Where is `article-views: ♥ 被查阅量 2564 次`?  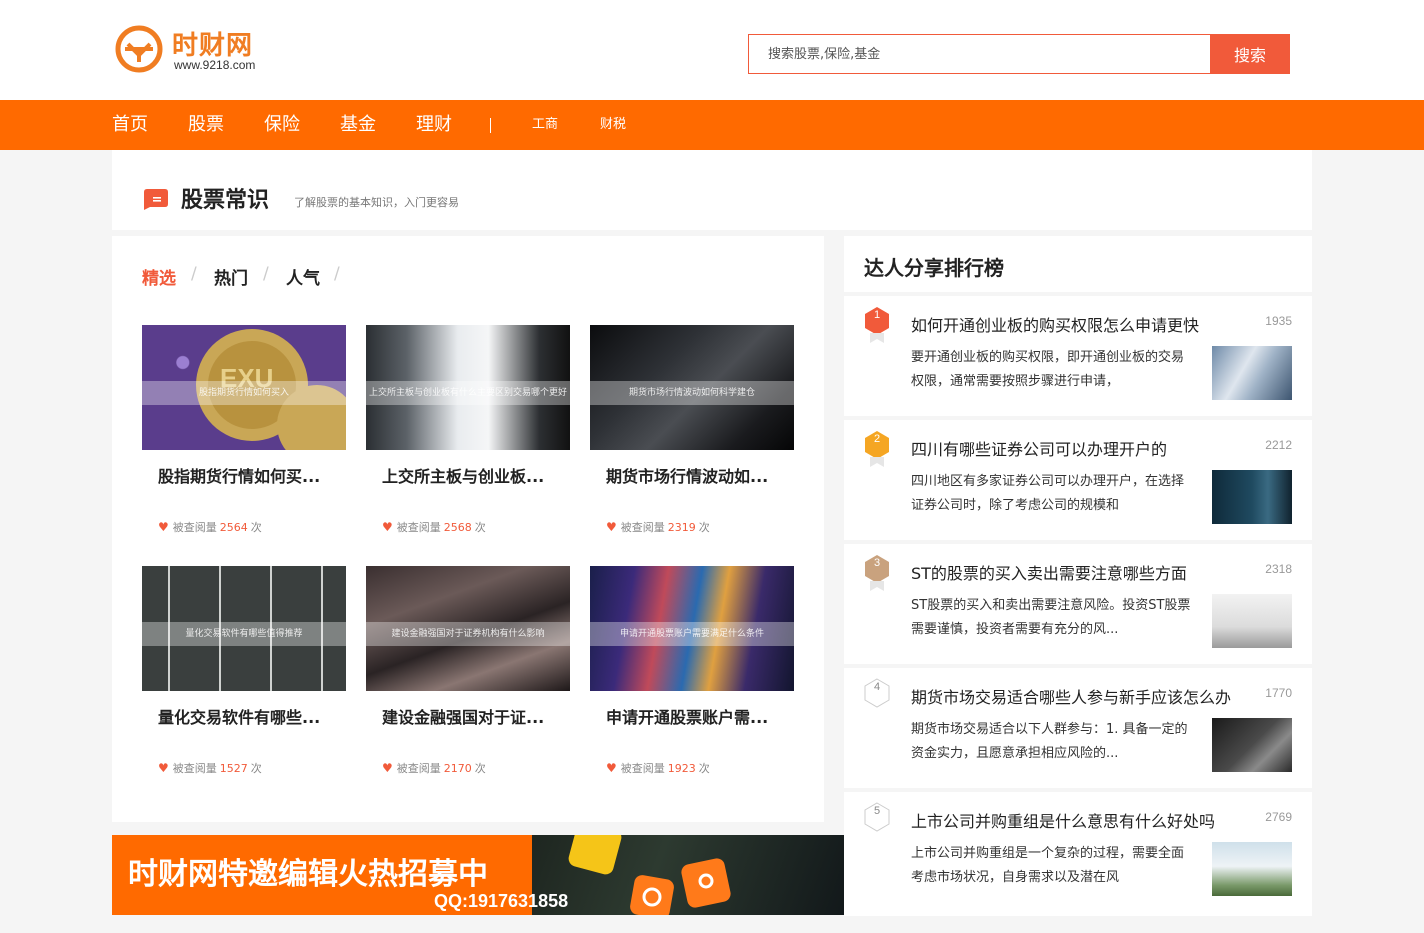
article-views: ♥ 被查阅量 2564 次 is located at coordinates (210, 527).